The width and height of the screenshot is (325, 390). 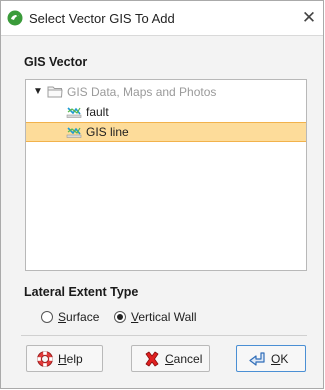 What do you see at coordinates (258, 360) in the screenshot?
I see `enter-arrow-icon` at bounding box center [258, 360].